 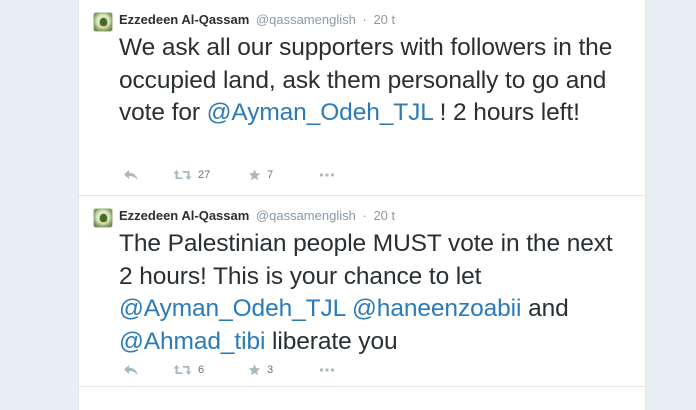 What do you see at coordinates (270, 370) in the screenshot?
I see `favorite-count: 3` at bounding box center [270, 370].